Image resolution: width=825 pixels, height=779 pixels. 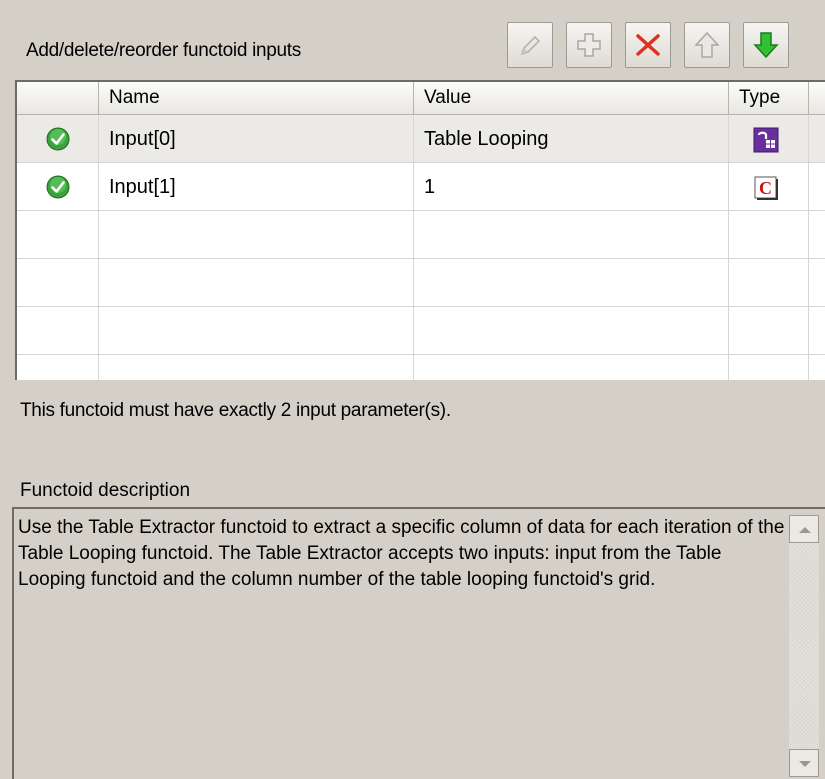 I want to click on pencil-icon, so click(x=530, y=45).